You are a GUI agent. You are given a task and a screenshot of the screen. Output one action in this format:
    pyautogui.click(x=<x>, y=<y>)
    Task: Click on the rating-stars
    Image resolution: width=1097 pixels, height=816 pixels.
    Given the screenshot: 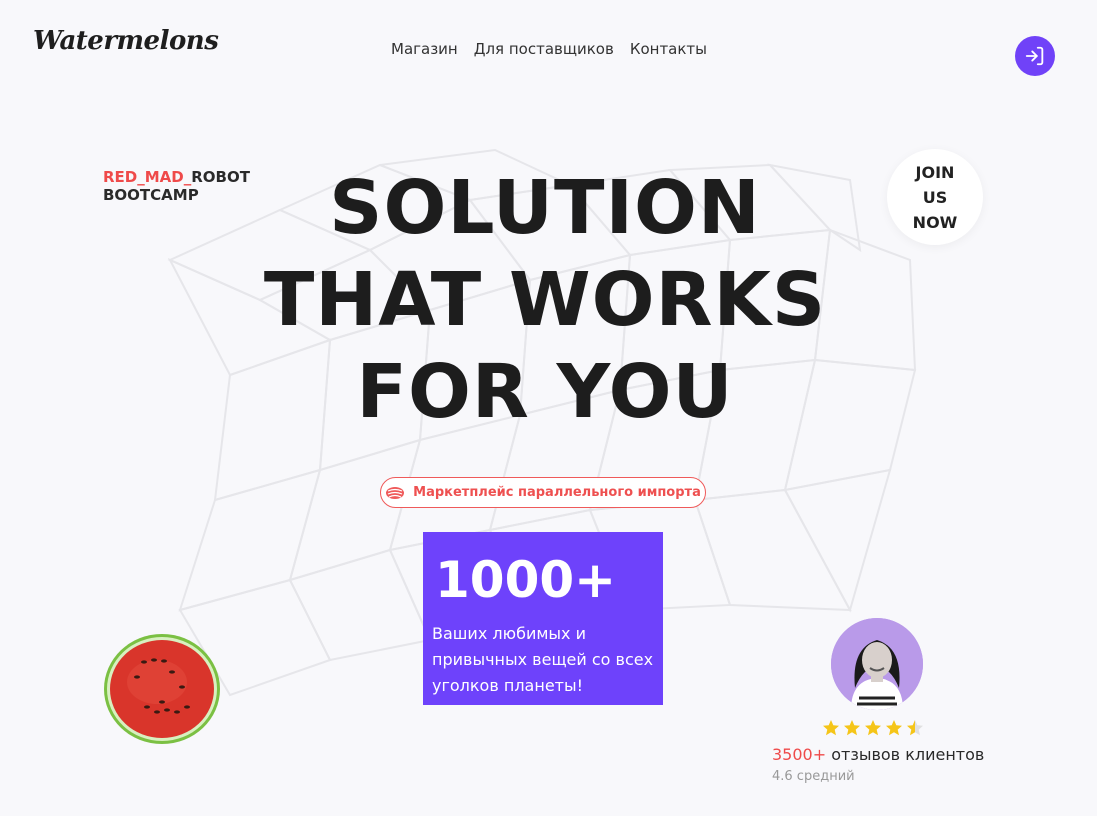 What is the action you would take?
    pyautogui.click(x=873, y=728)
    